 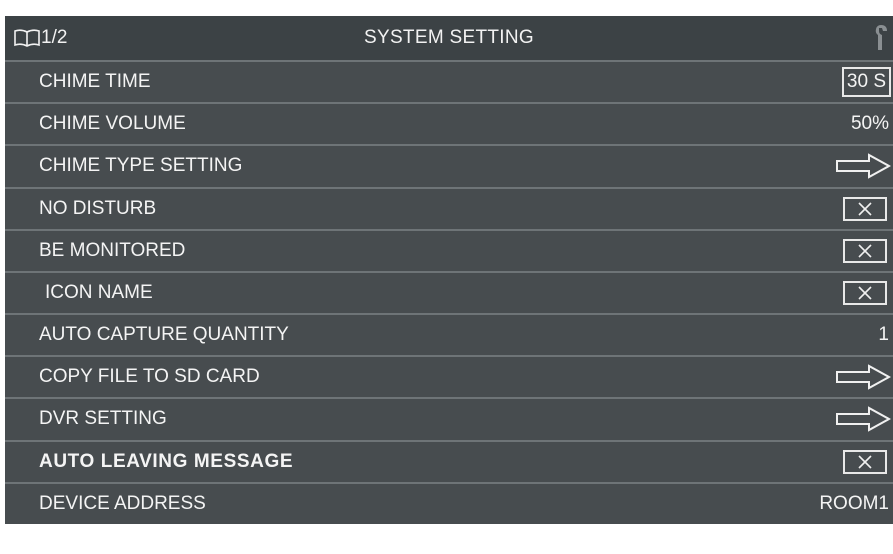 I want to click on setting-row-dvr-setting: DVR SETTING, so click(x=449, y=418).